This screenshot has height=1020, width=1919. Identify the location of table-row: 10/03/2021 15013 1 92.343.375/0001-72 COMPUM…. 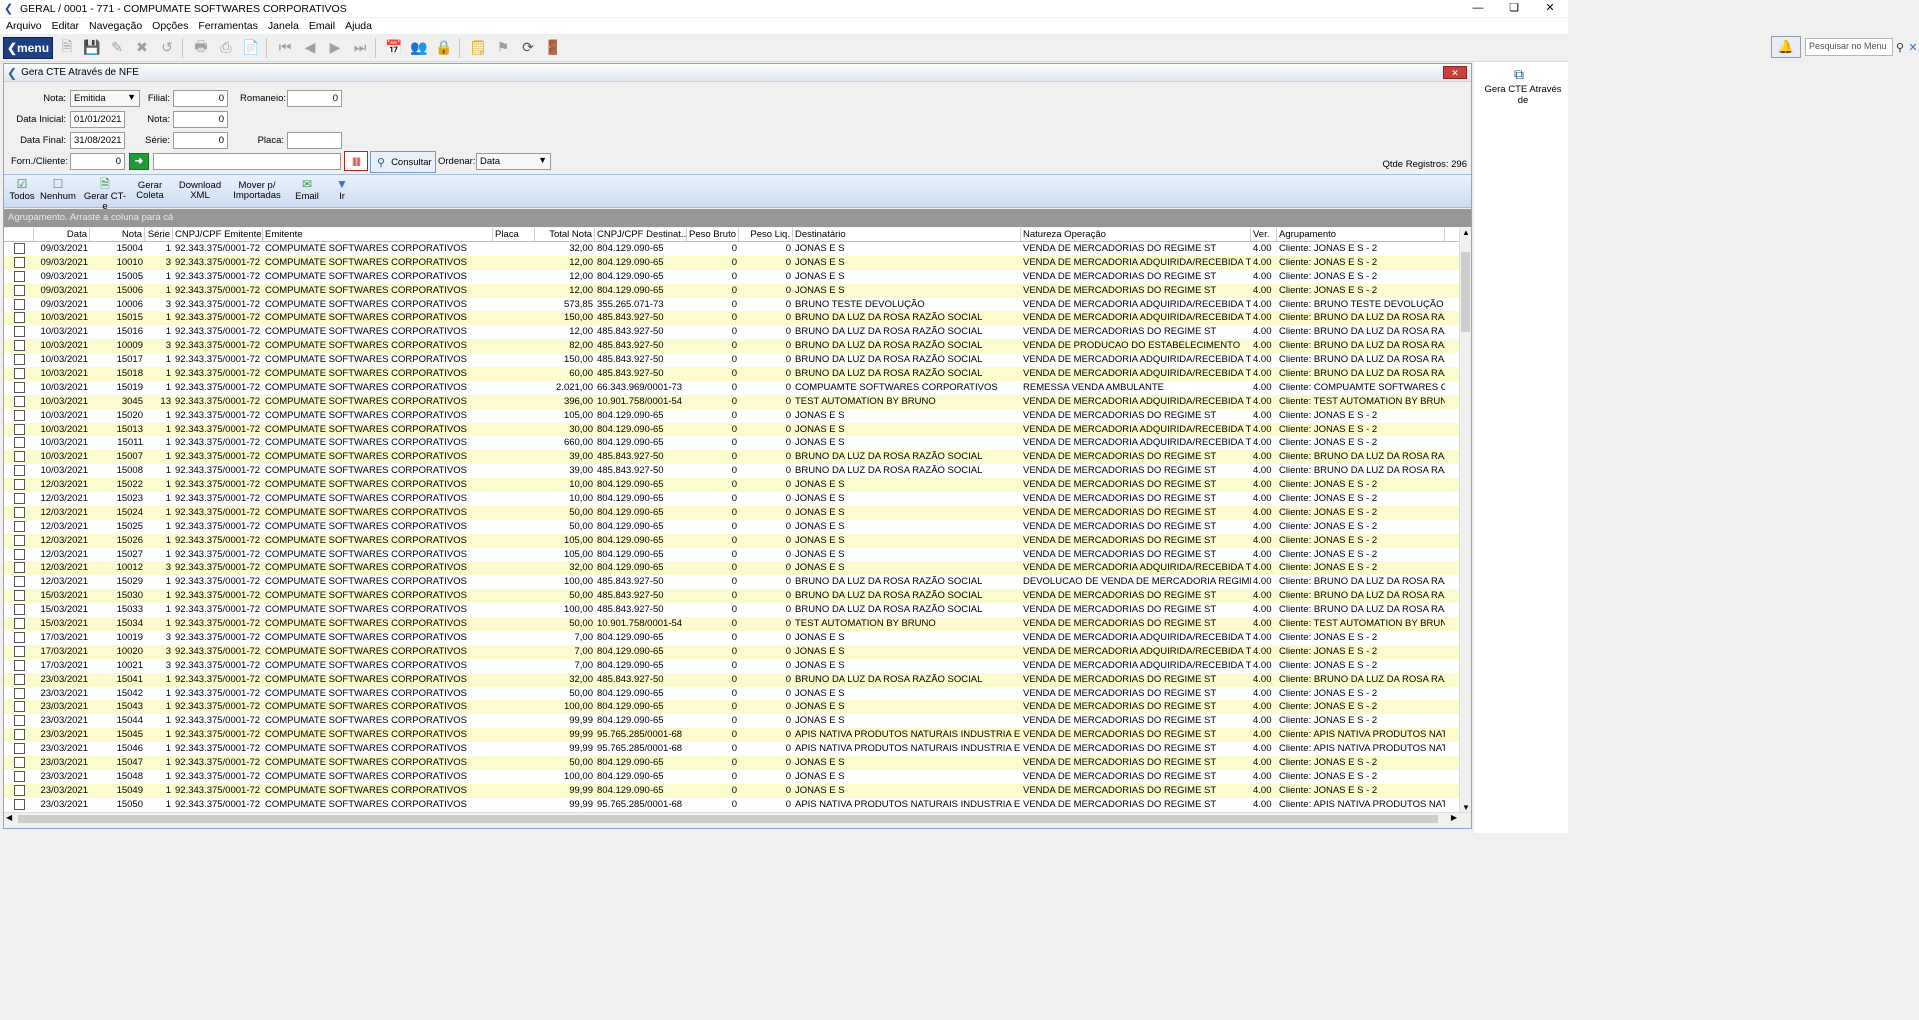
(731, 429).